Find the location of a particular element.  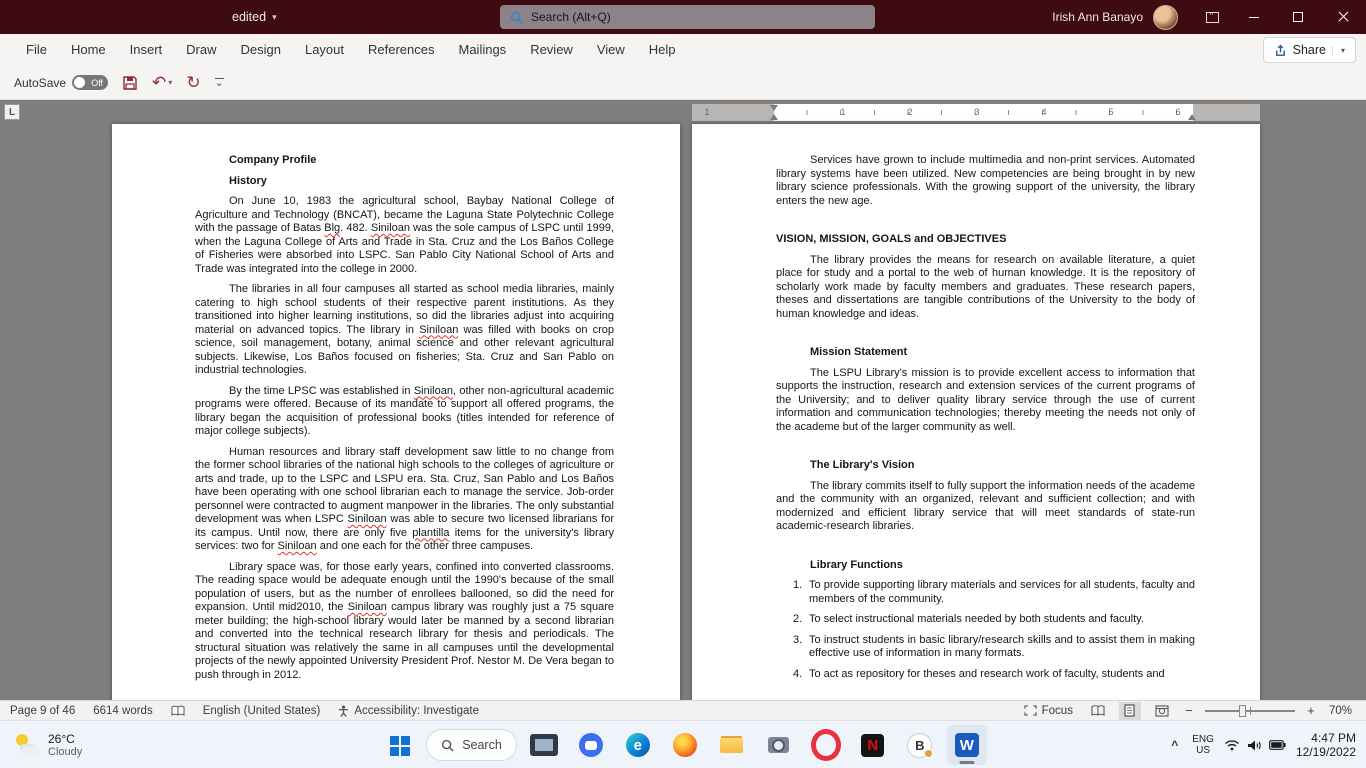

network-volume-battery is located at coordinates (1255, 745).